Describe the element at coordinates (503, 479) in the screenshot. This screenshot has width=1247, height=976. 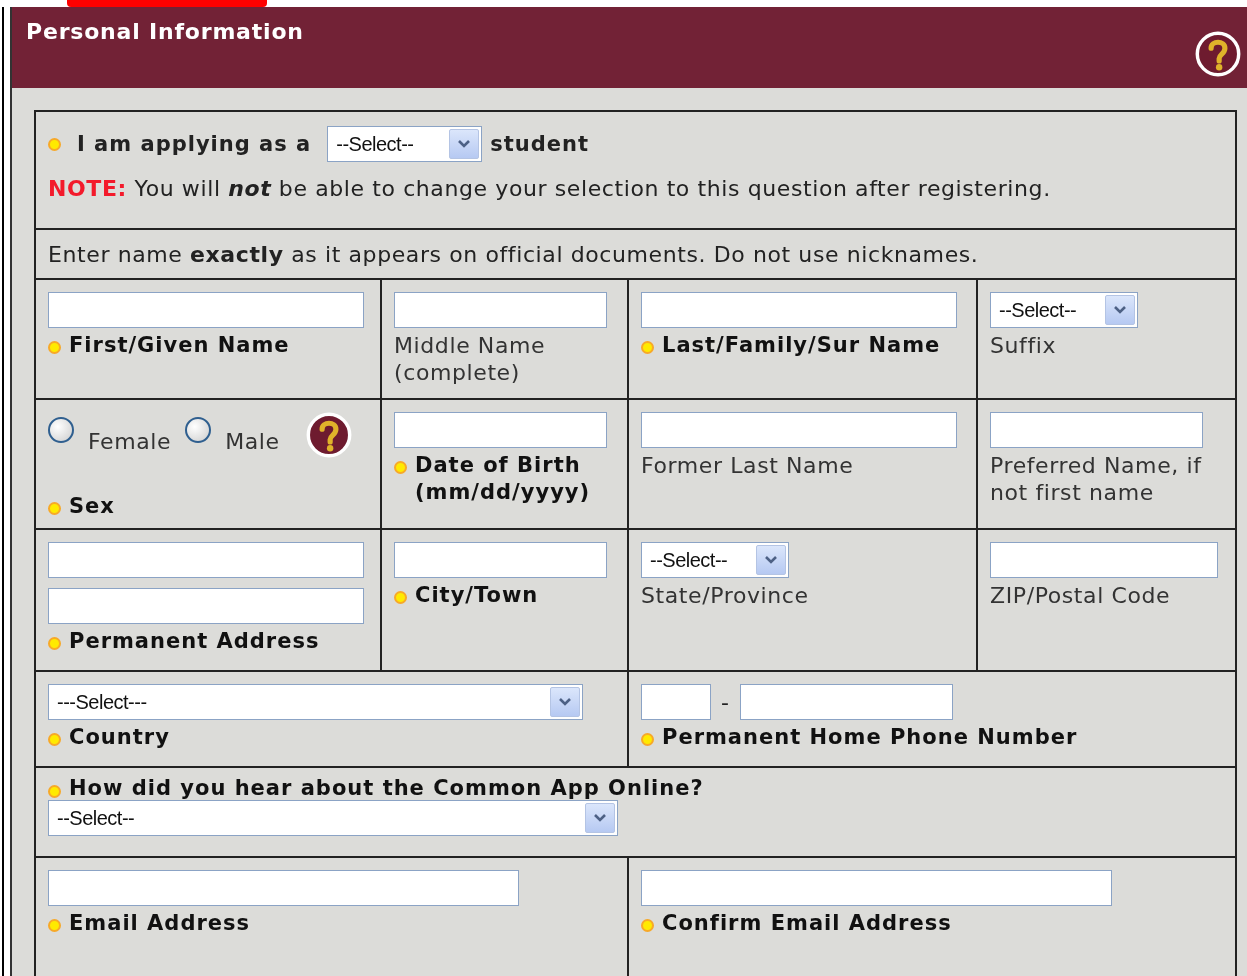
I see `field-label: Date of Birth (mm/dd/yyyy)` at that location.